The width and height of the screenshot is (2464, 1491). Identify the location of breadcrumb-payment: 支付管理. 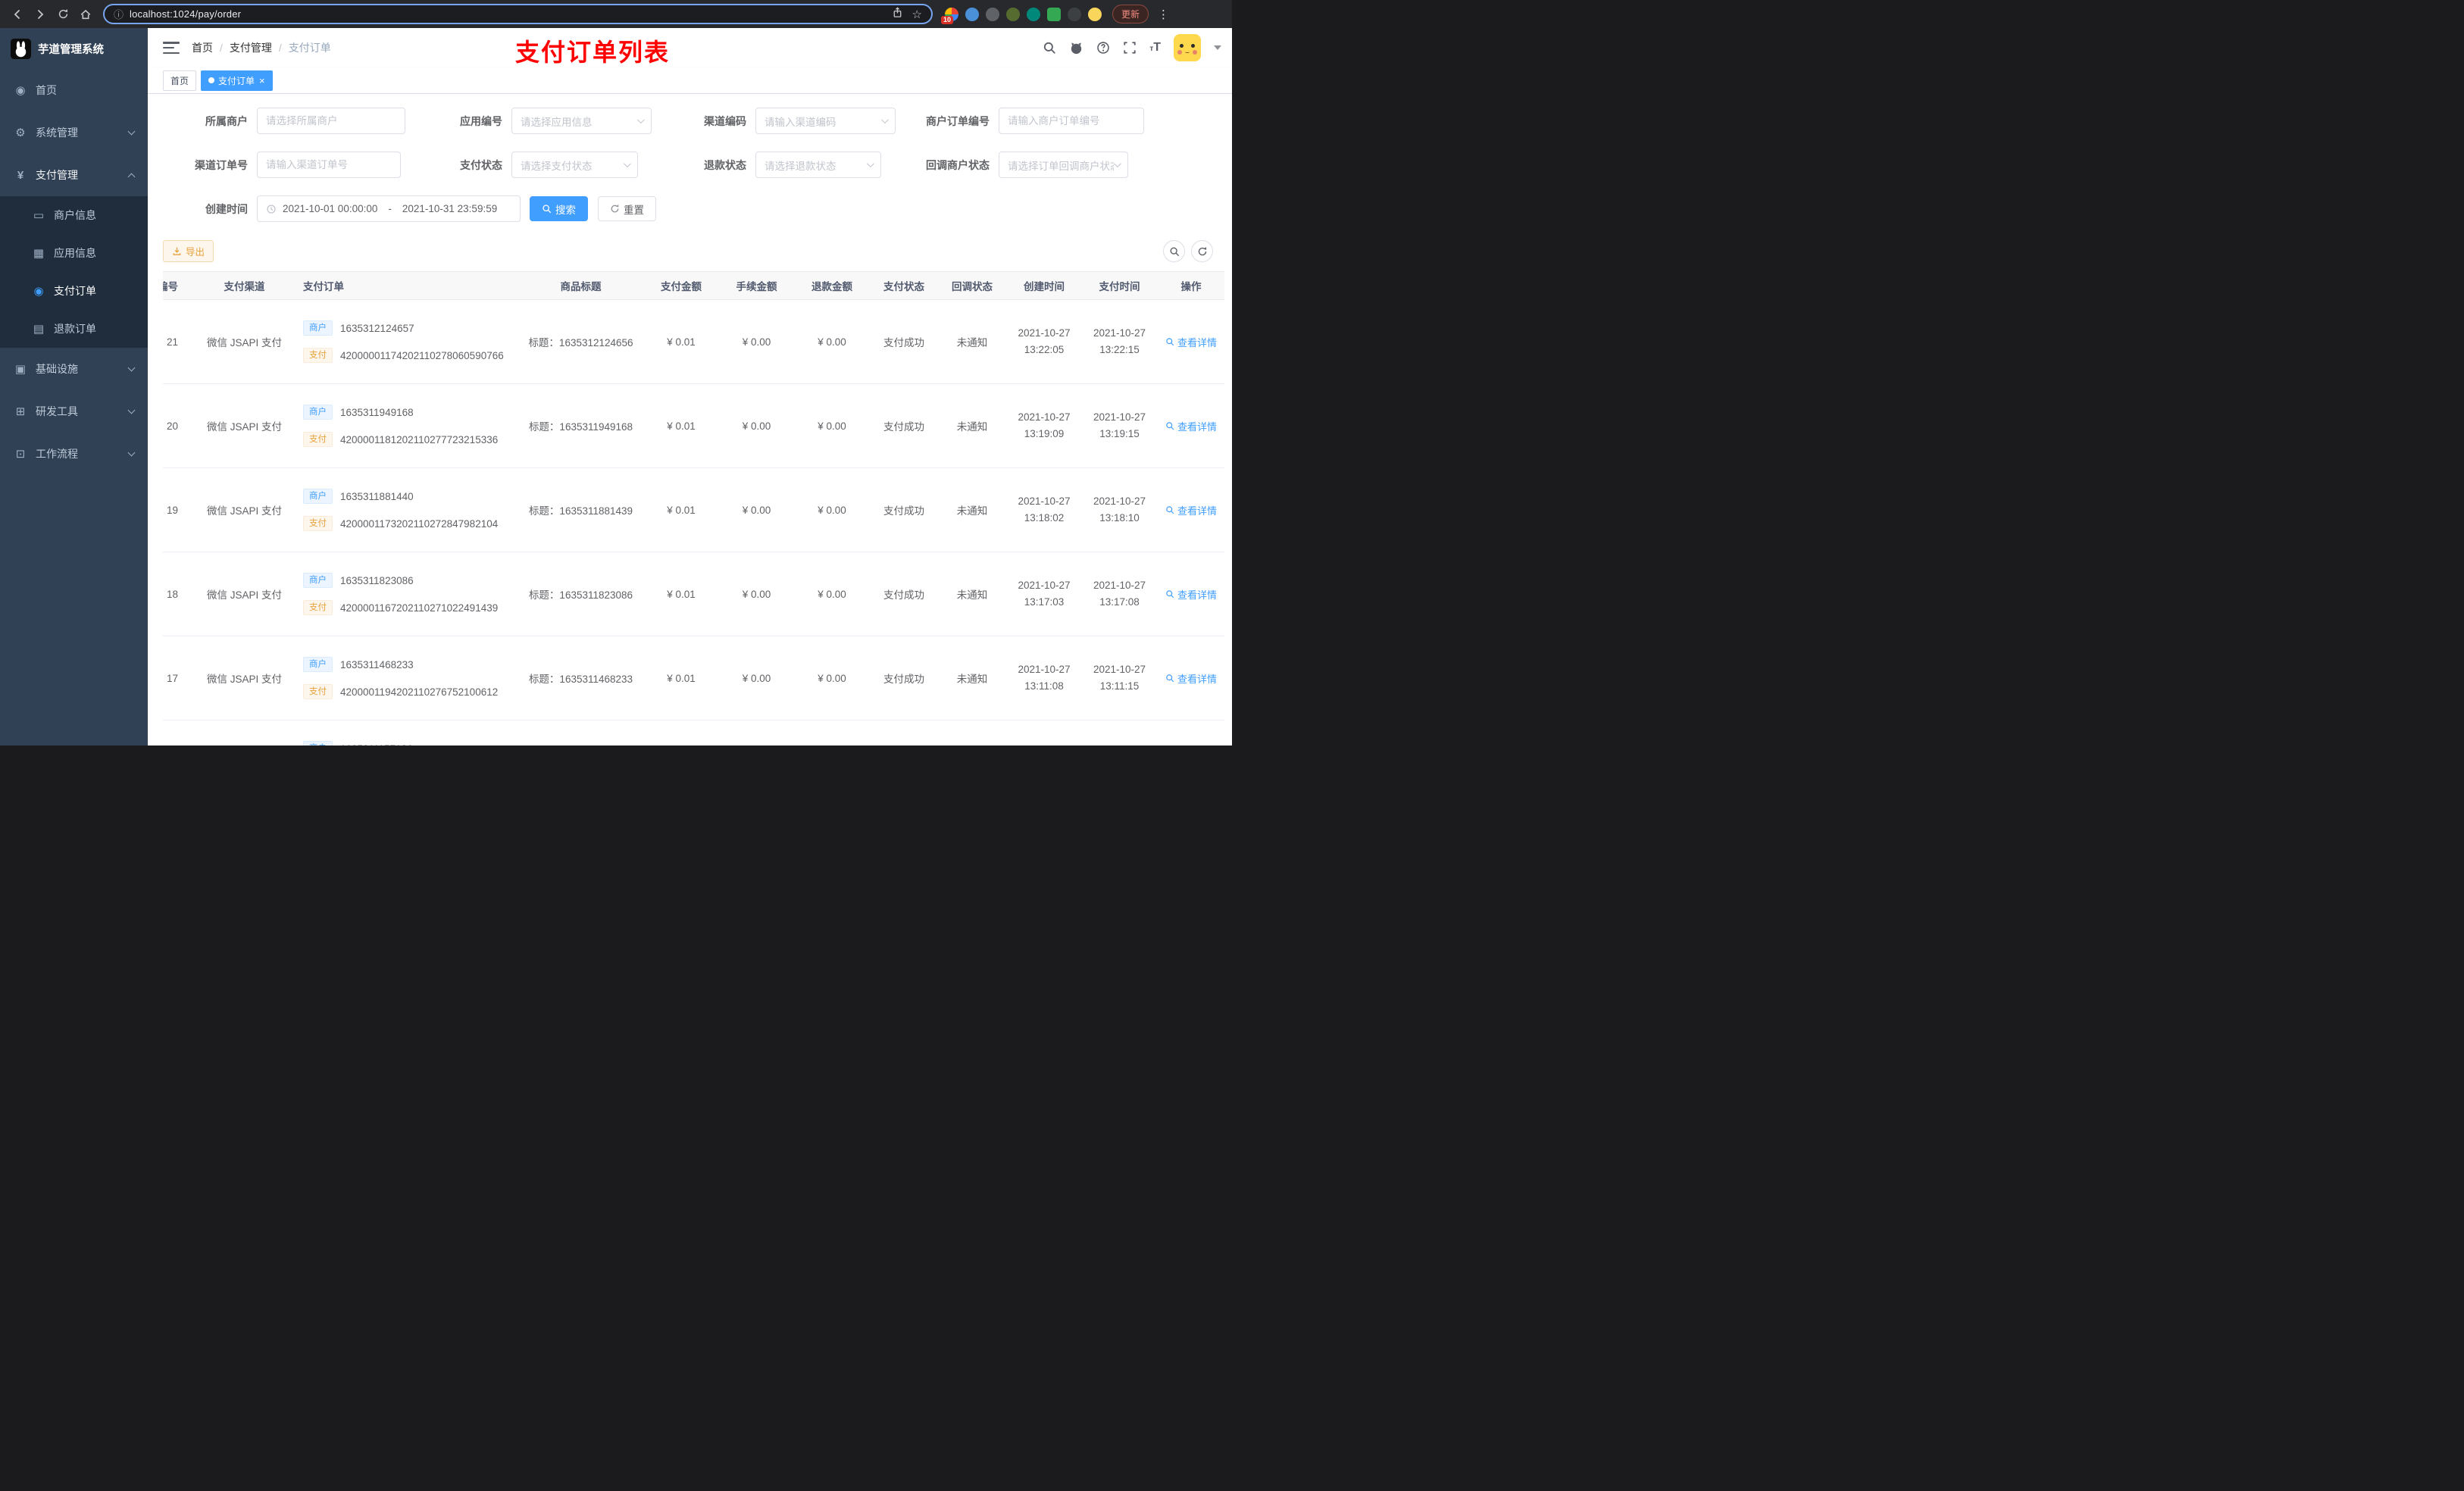
(251, 47).